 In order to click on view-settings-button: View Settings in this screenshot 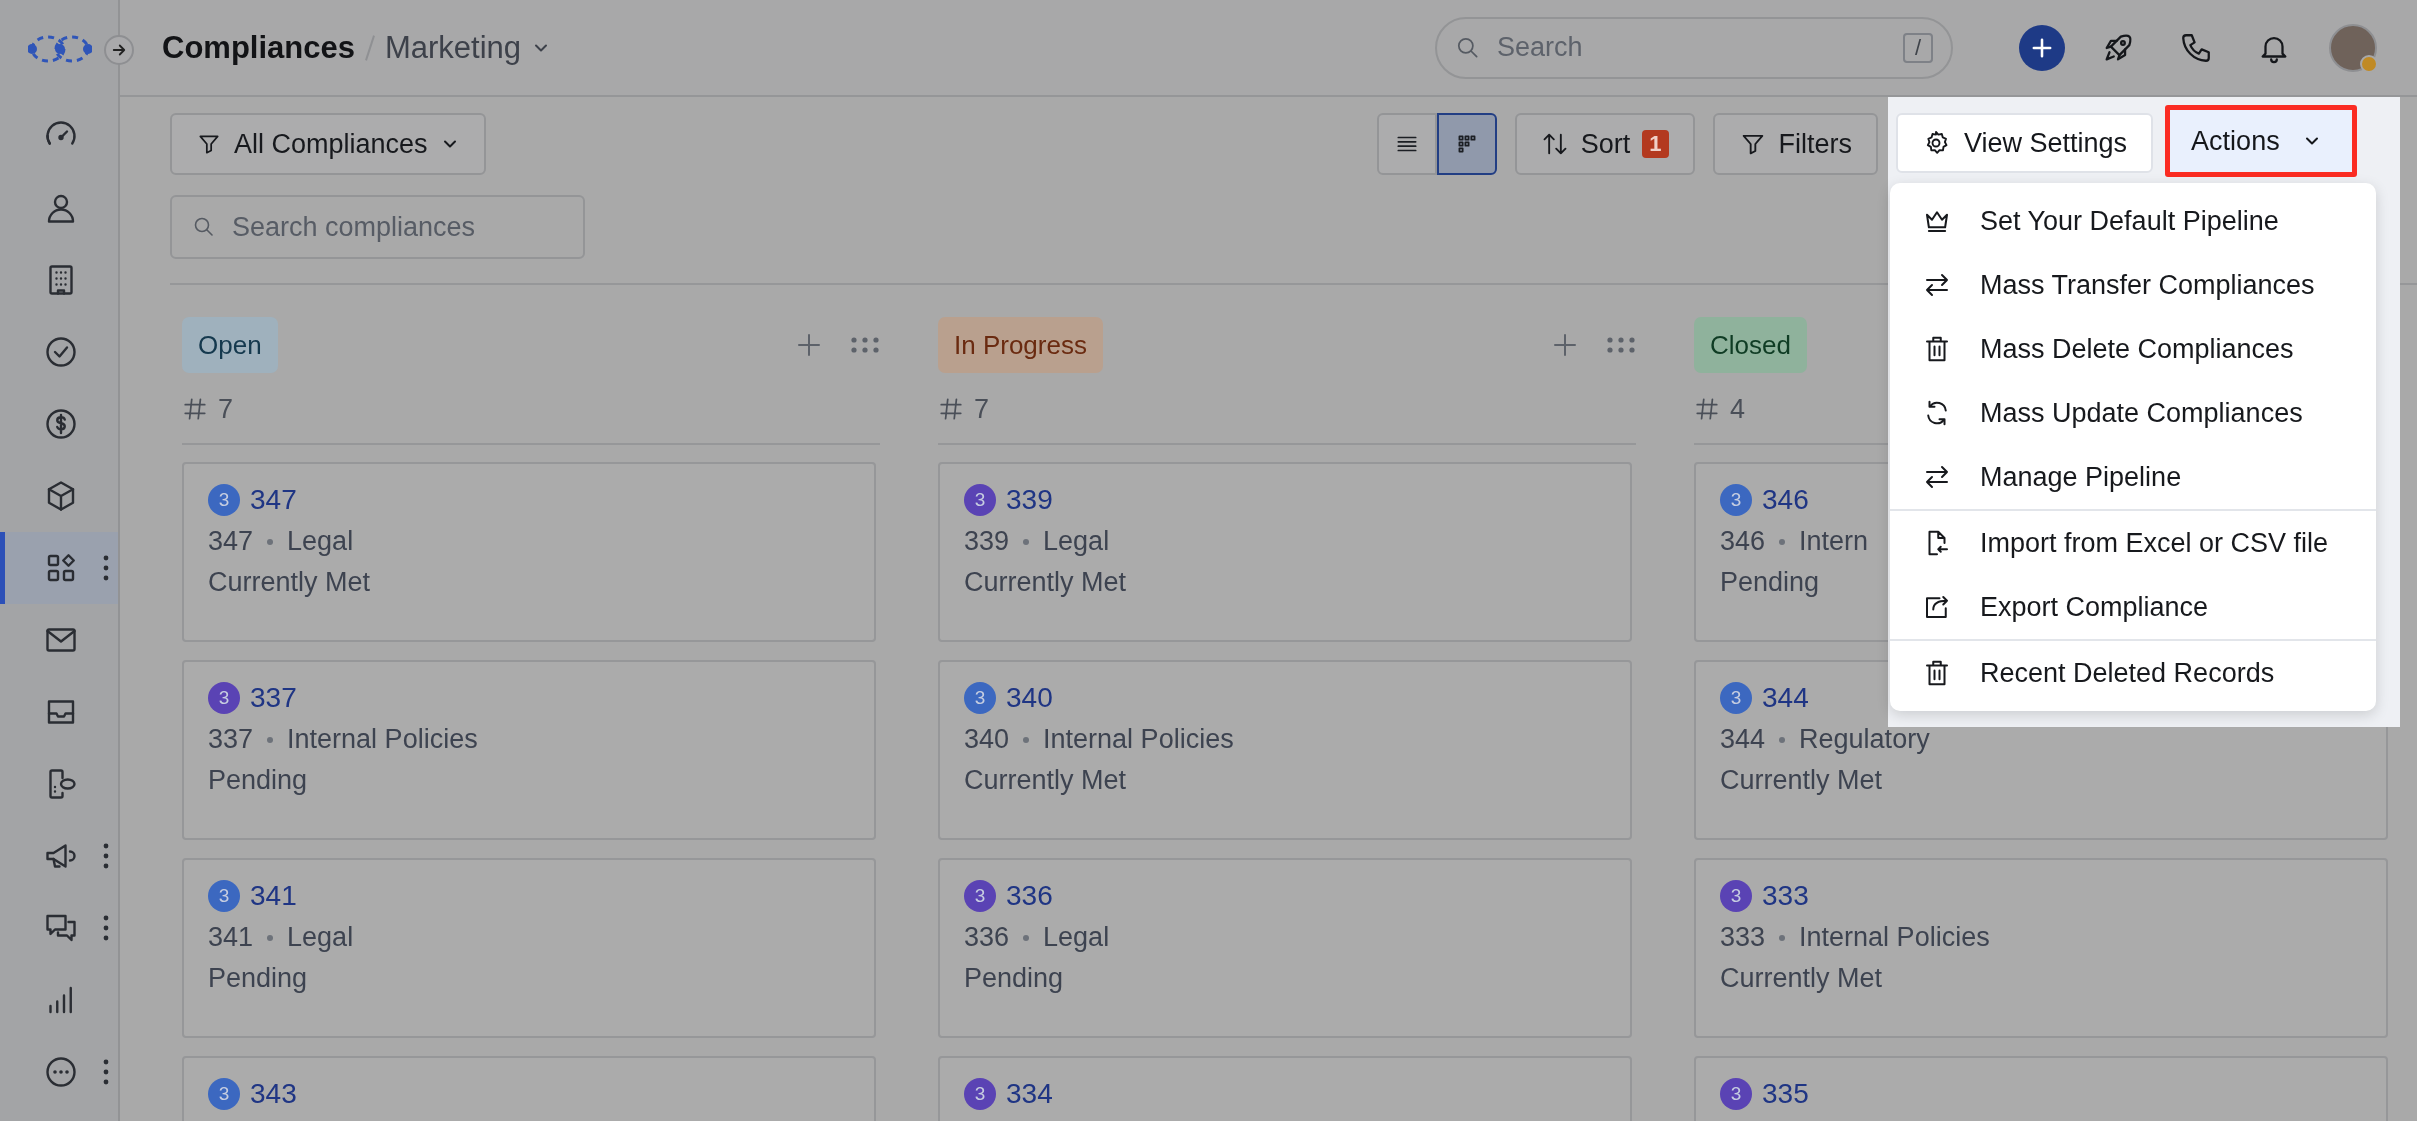, I will do `click(2025, 143)`.